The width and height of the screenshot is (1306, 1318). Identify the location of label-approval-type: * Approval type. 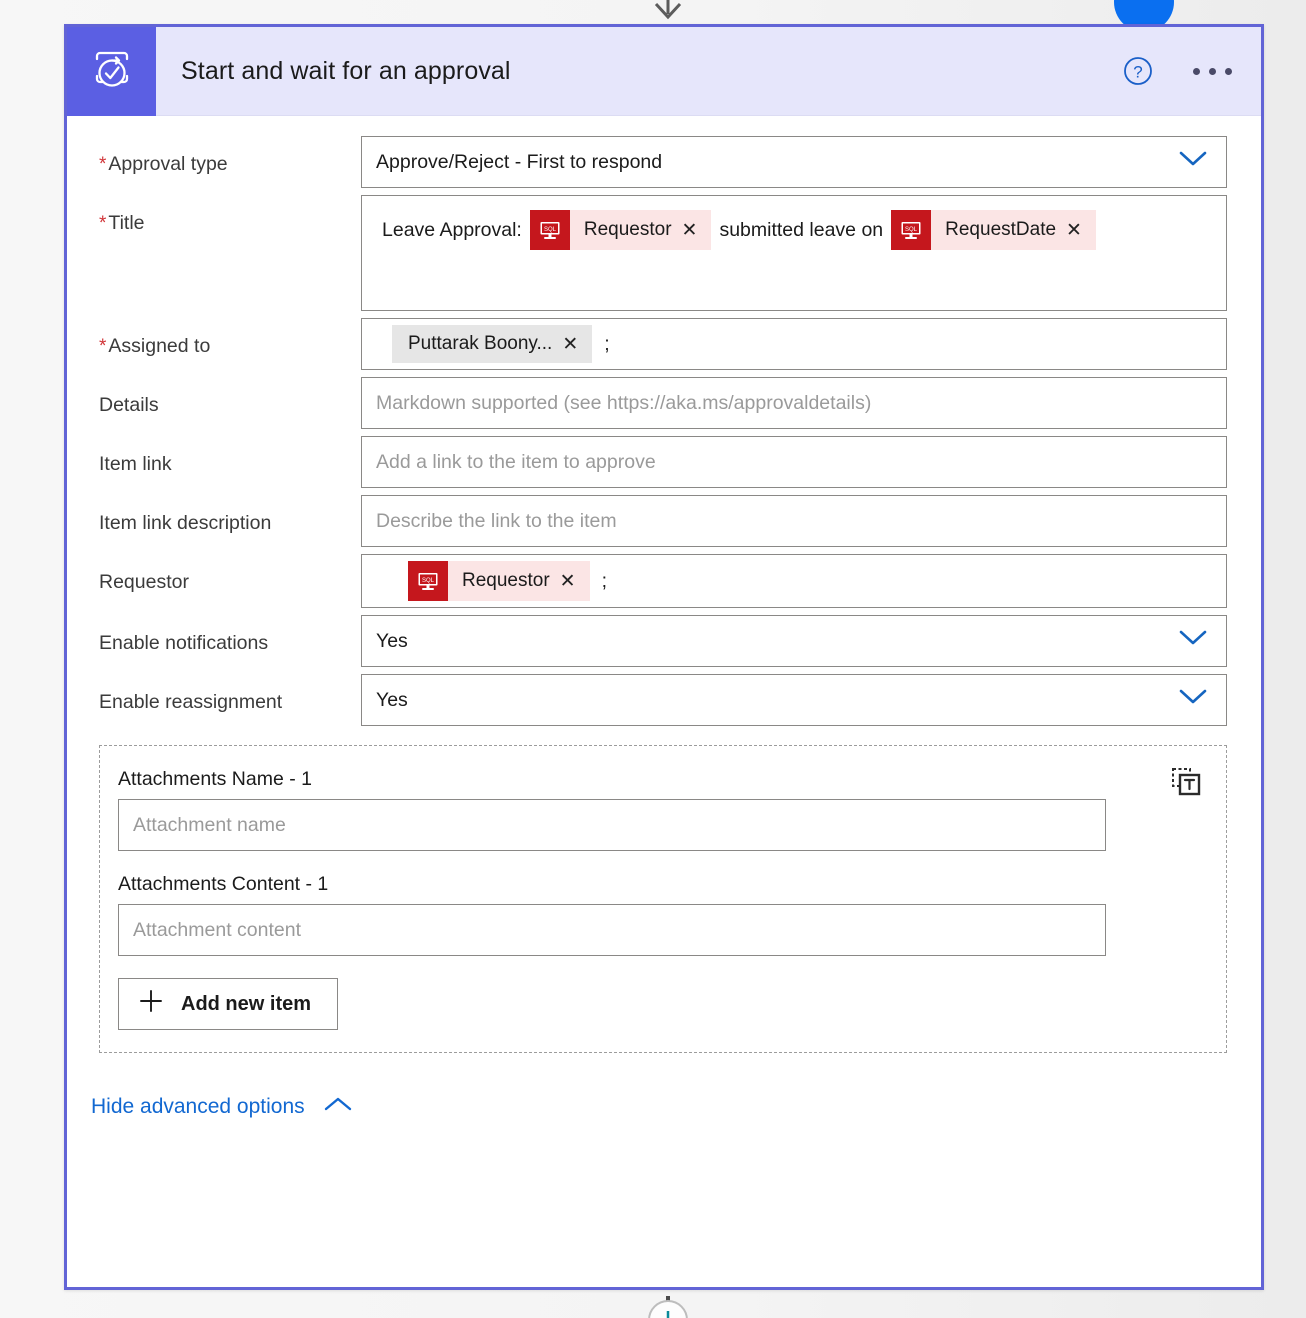
(163, 164).